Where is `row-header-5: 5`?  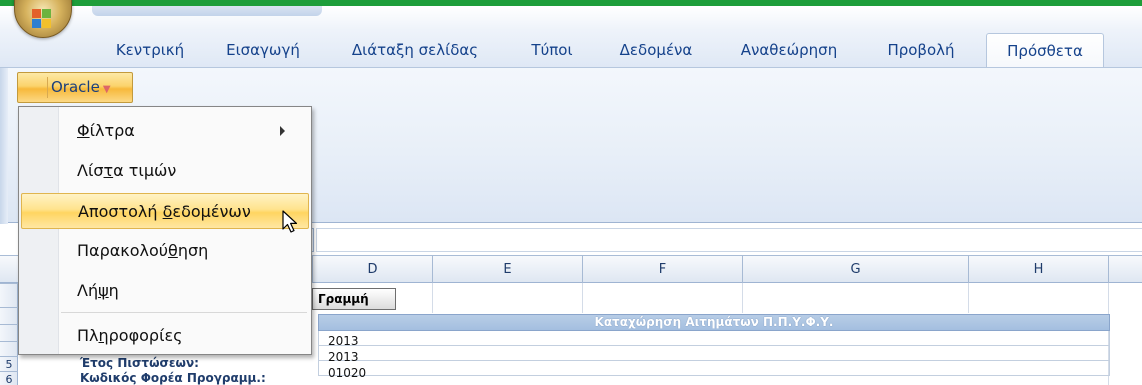 row-header-5: 5 is located at coordinates (9, 363).